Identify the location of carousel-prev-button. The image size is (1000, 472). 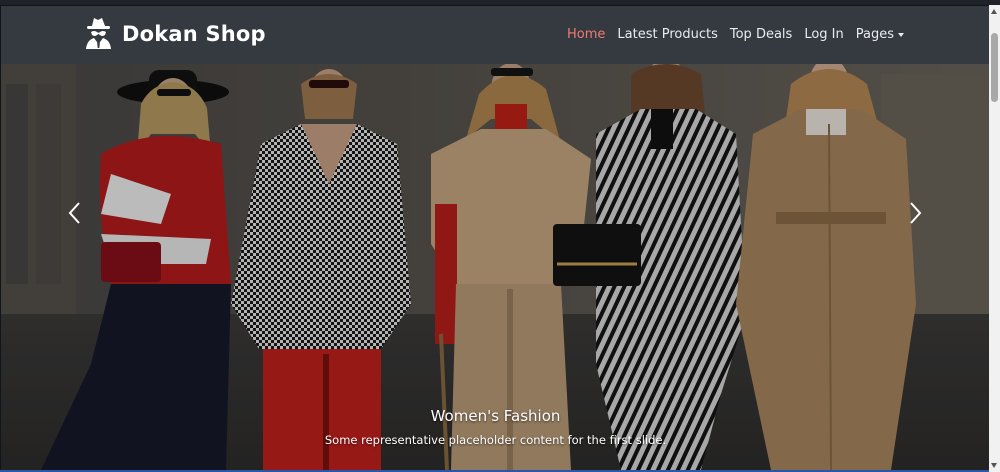
(75, 213).